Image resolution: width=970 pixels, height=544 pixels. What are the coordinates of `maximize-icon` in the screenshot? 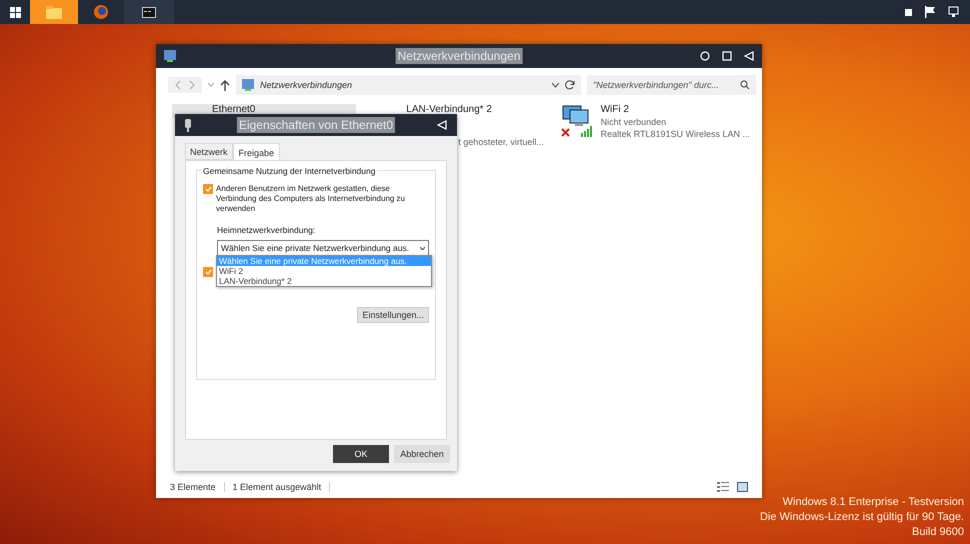 It's located at (727, 56).